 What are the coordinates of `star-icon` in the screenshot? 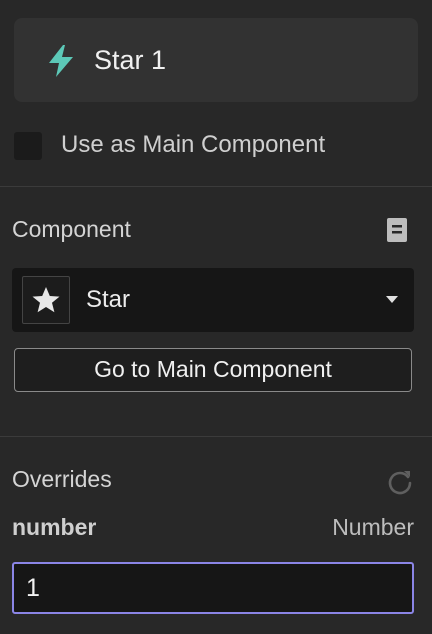 It's located at (46, 300).